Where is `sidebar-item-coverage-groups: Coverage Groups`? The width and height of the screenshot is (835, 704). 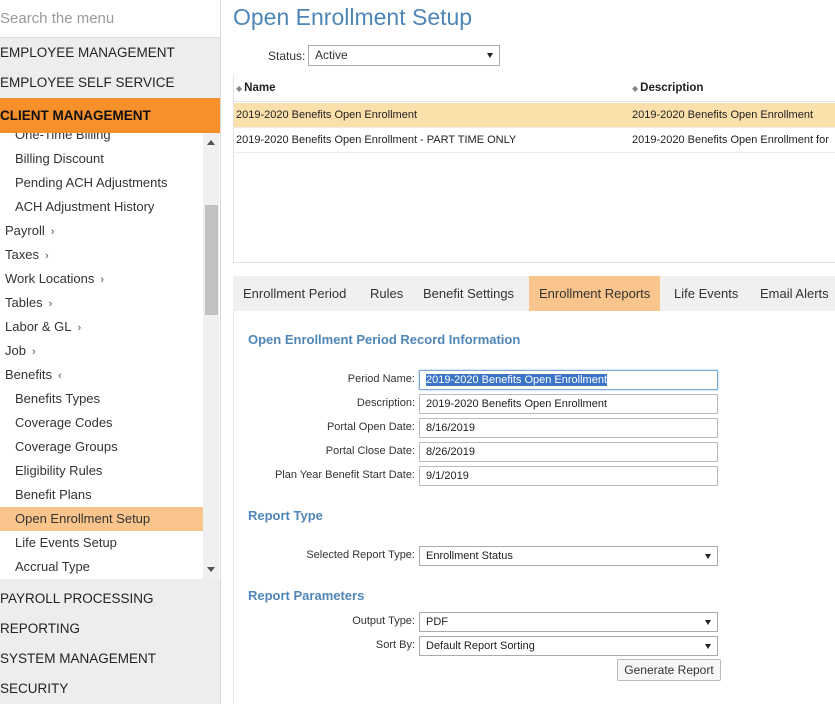
sidebar-item-coverage-groups: Coverage Groups is located at coordinates (101, 447).